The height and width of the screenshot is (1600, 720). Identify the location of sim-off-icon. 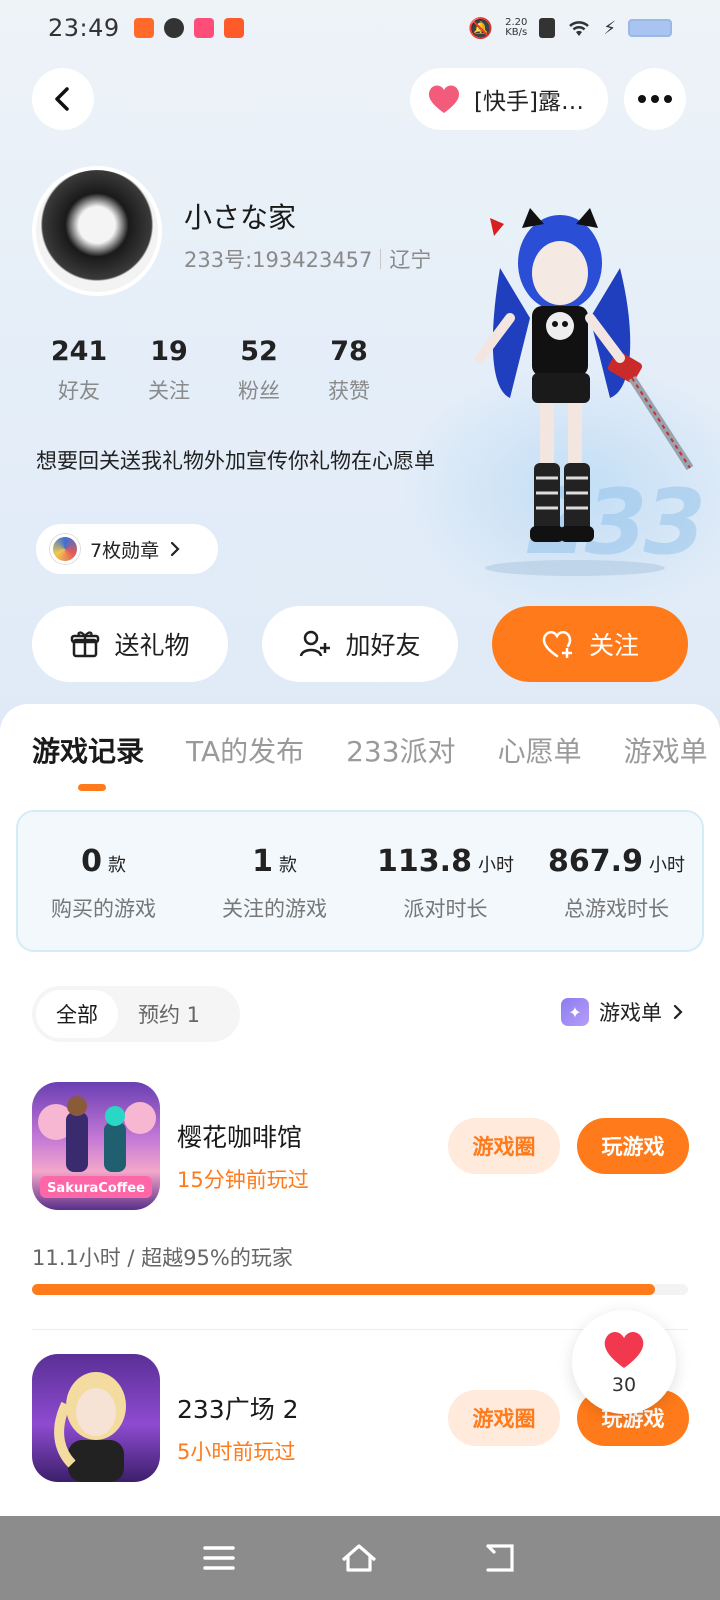
(547, 28).